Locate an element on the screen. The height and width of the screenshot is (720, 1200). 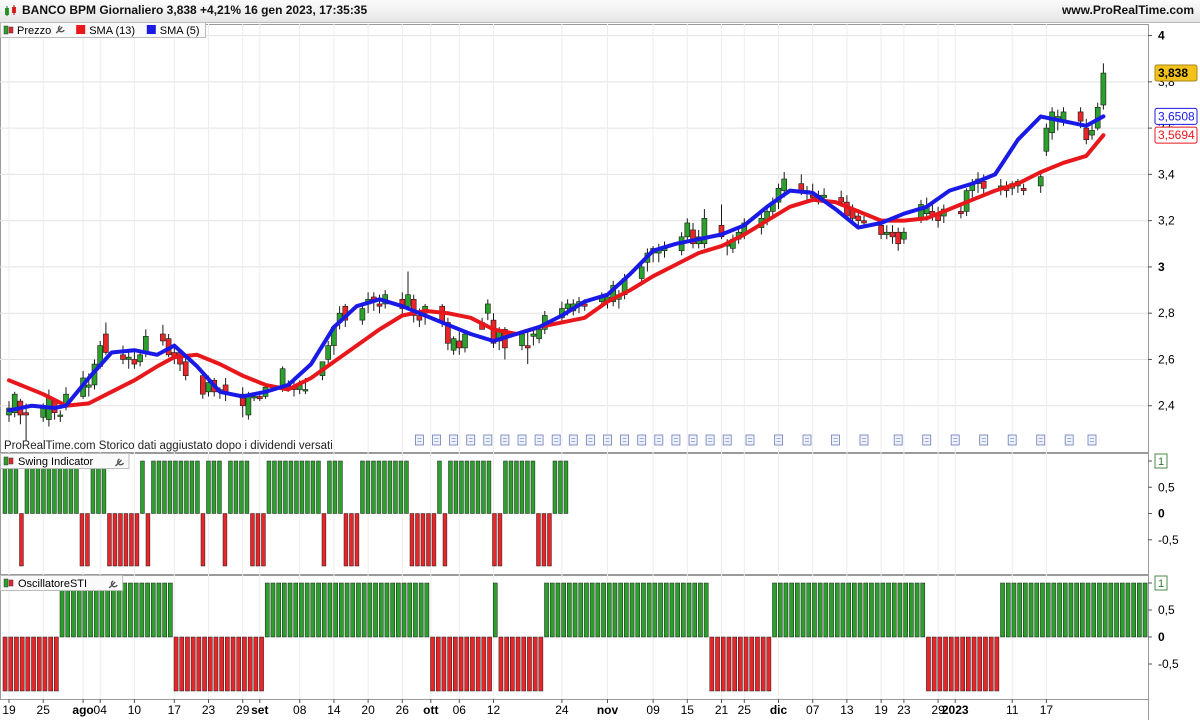
x-tick-label: 07 is located at coordinates (813, 710).